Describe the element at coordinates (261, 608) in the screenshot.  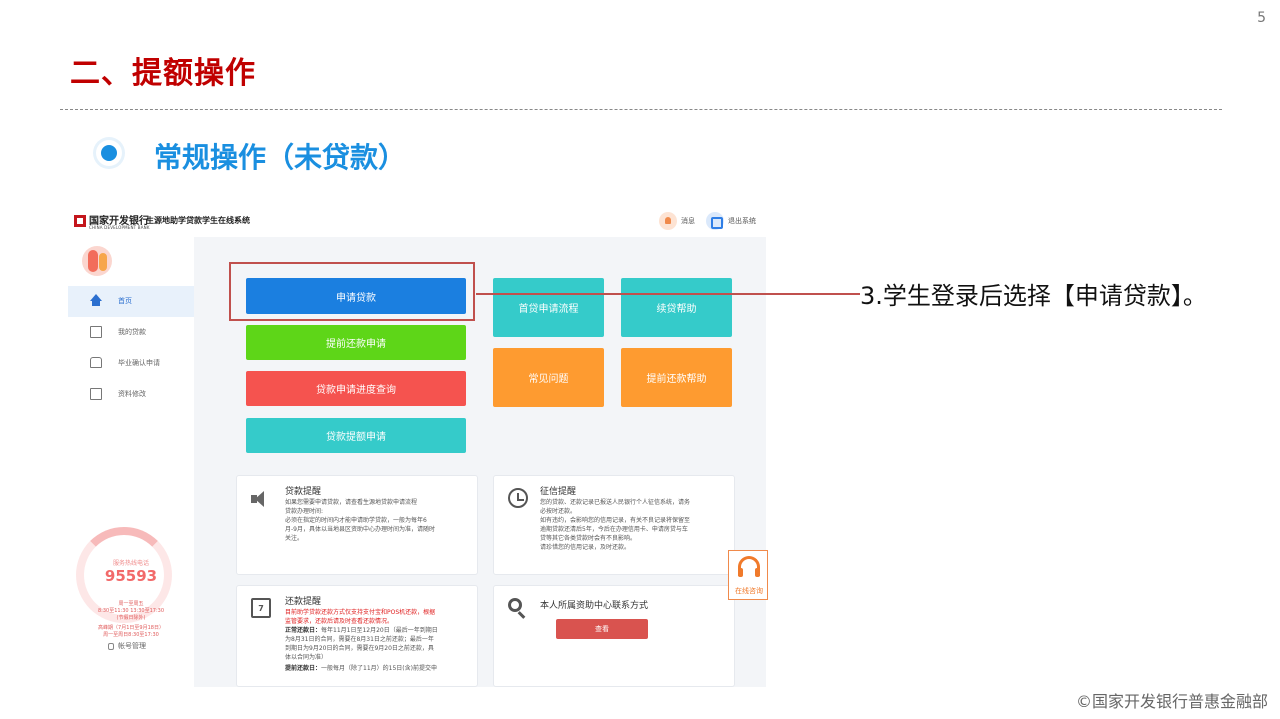
I see `calendar-icon: 7` at that location.